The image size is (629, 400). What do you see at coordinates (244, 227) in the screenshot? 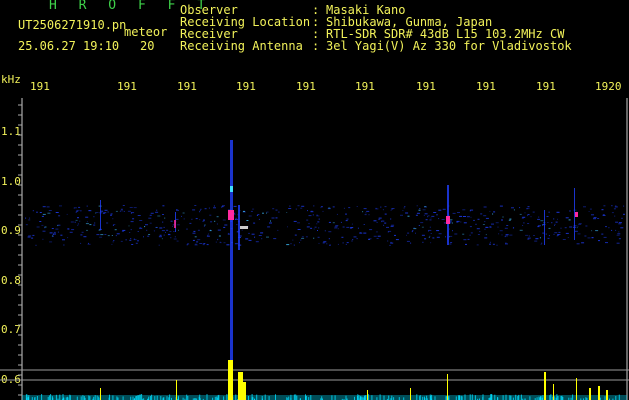
I see `meteor-echo-trail` at bounding box center [244, 227].